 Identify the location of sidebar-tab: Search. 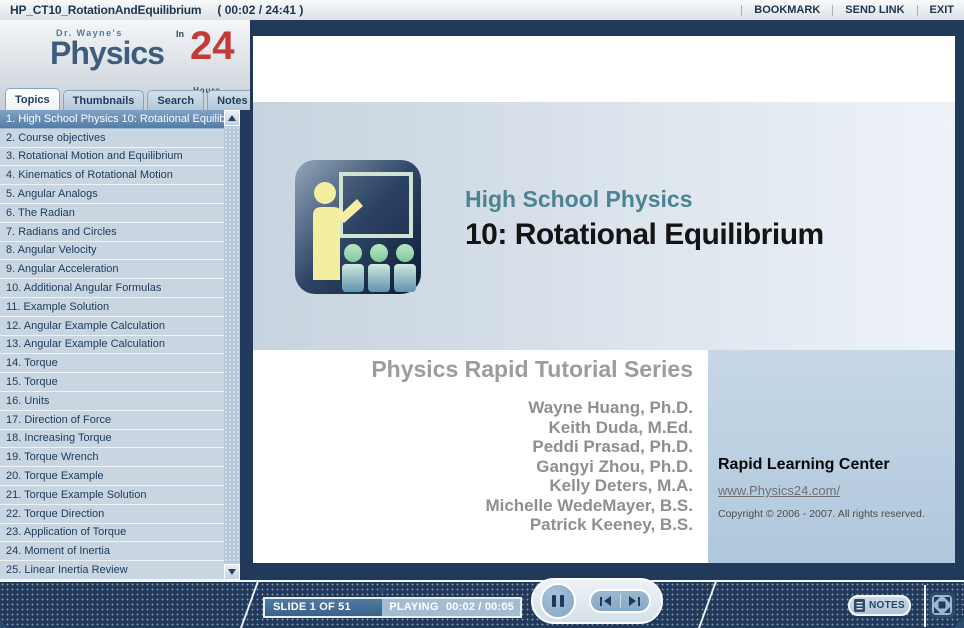
(176, 100).